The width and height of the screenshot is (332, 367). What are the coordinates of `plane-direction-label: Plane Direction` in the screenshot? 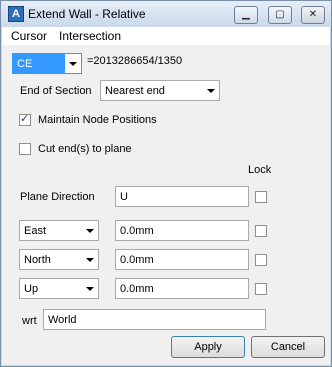 It's located at (57, 197).